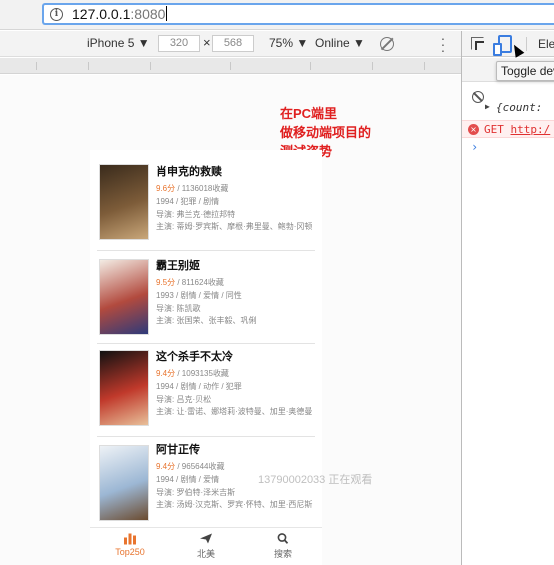 The width and height of the screenshot is (554, 565). What do you see at coordinates (525, 71) in the screenshot?
I see `tooltip: Toggle dev` at bounding box center [525, 71].